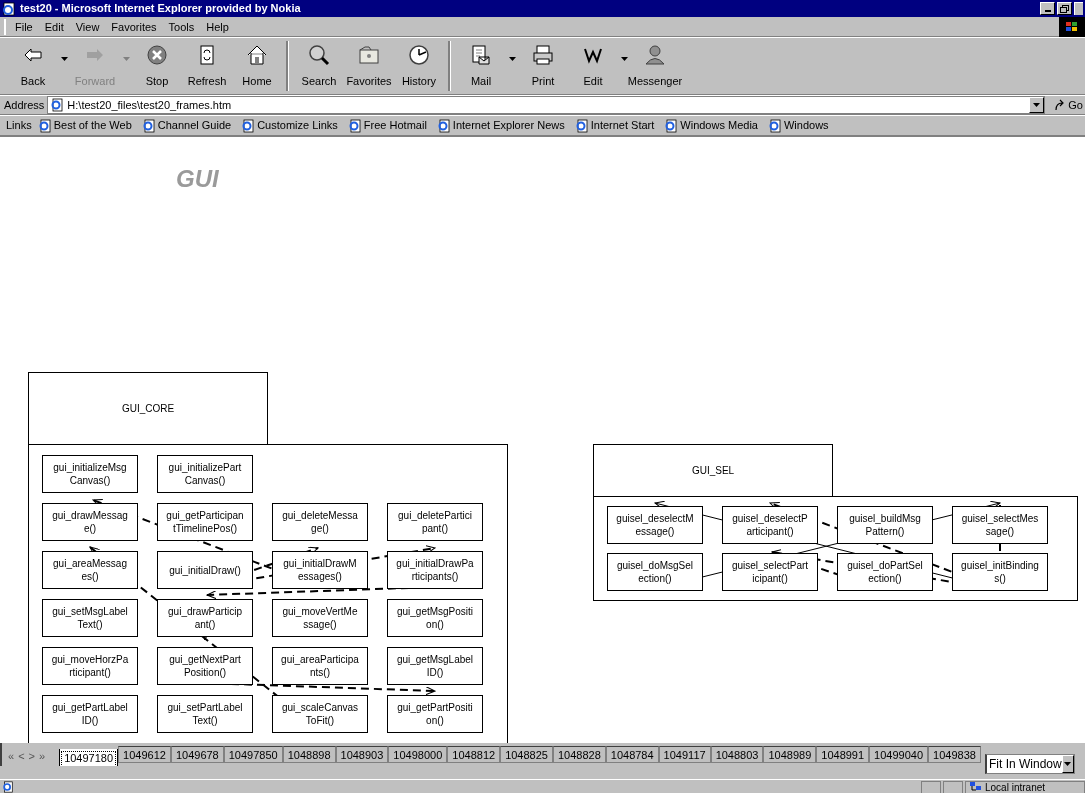  I want to click on toolbar-button: History, so click(422, 66).